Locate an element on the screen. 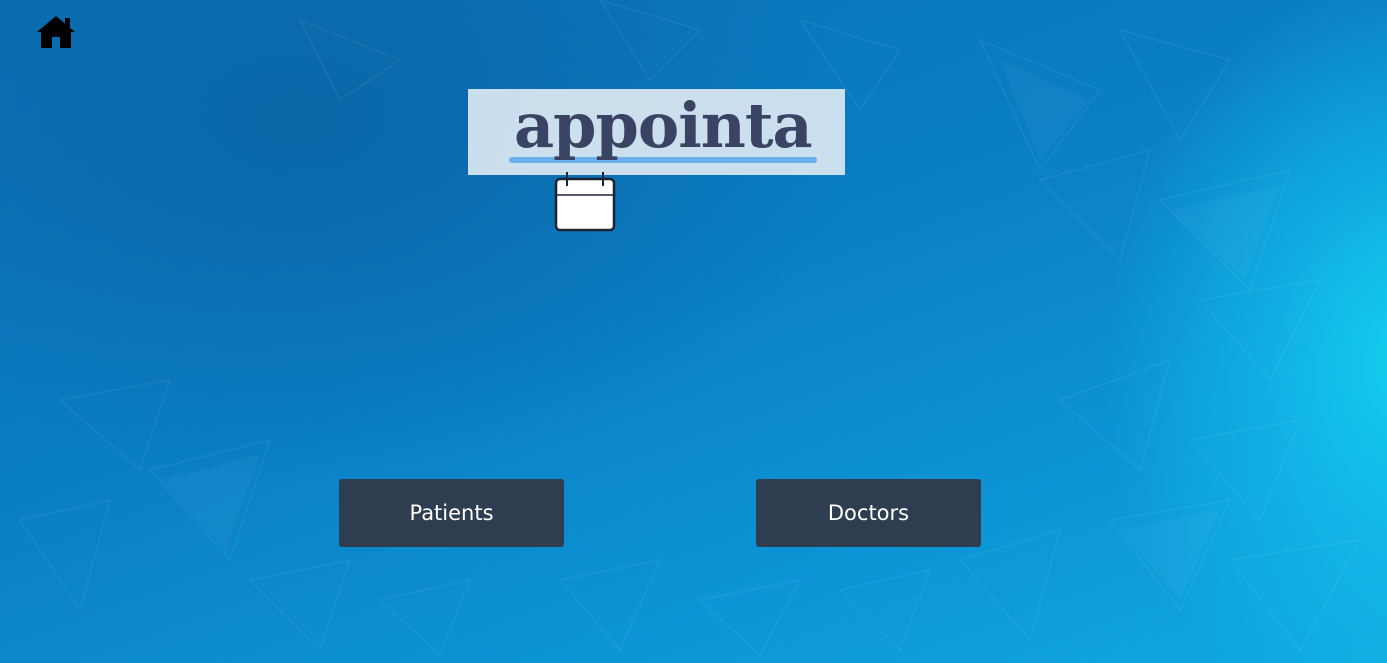  logo: appointa is located at coordinates (656, 132).